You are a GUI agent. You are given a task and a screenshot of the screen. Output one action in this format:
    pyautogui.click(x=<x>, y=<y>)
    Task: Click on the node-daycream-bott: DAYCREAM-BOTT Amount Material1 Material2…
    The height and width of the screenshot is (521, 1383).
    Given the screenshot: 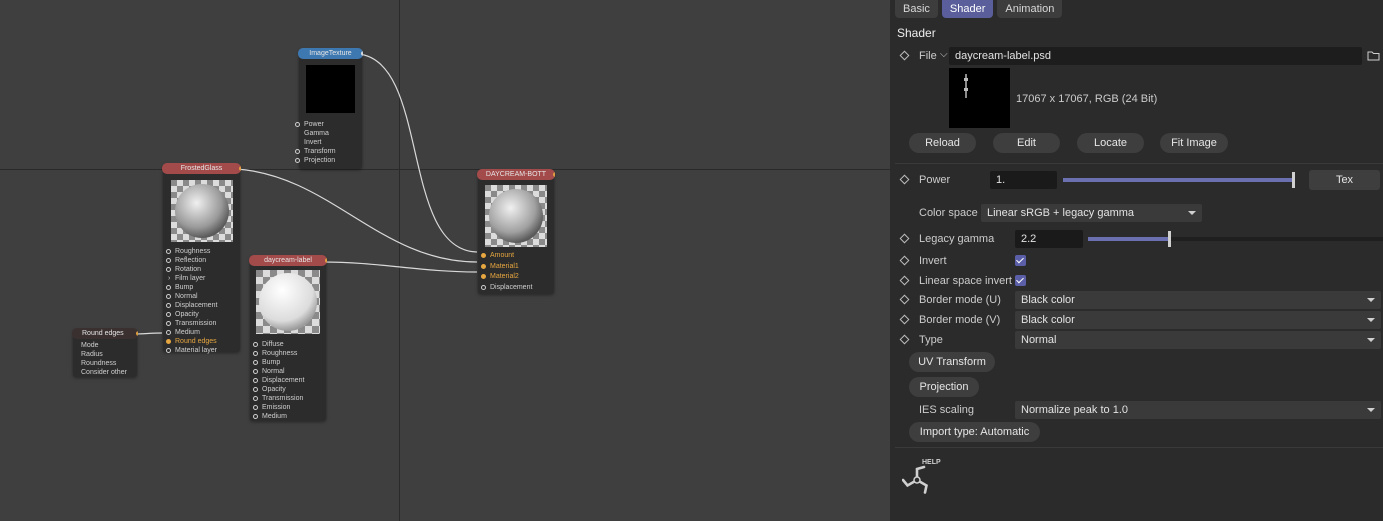 What is the action you would take?
    pyautogui.click(x=516, y=231)
    